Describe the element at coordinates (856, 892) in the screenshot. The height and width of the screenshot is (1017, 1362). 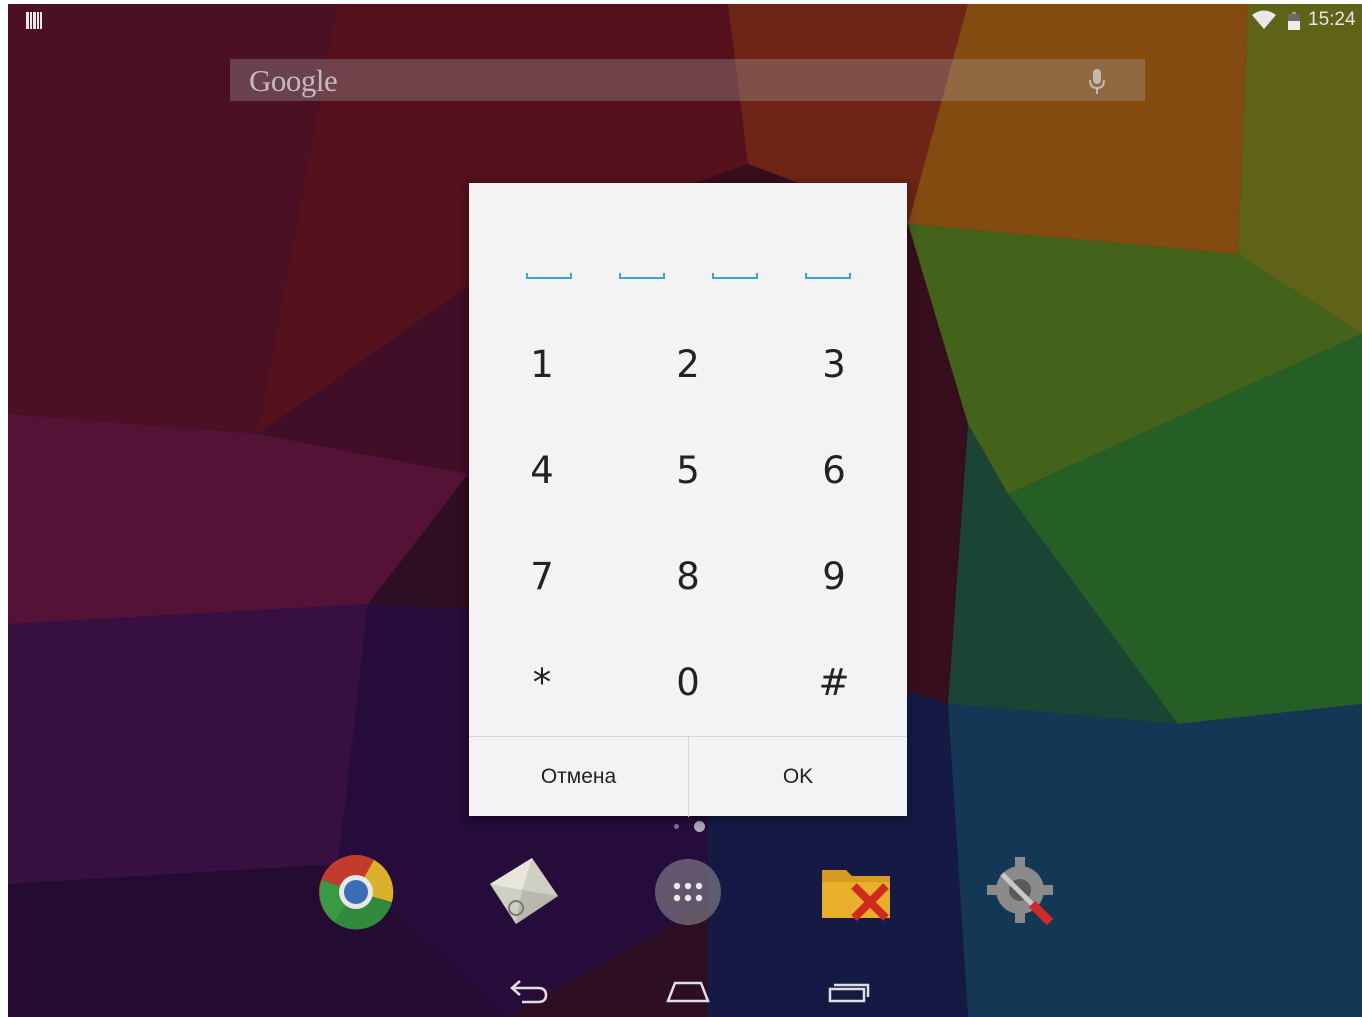
I see `file-manager-icon` at that location.